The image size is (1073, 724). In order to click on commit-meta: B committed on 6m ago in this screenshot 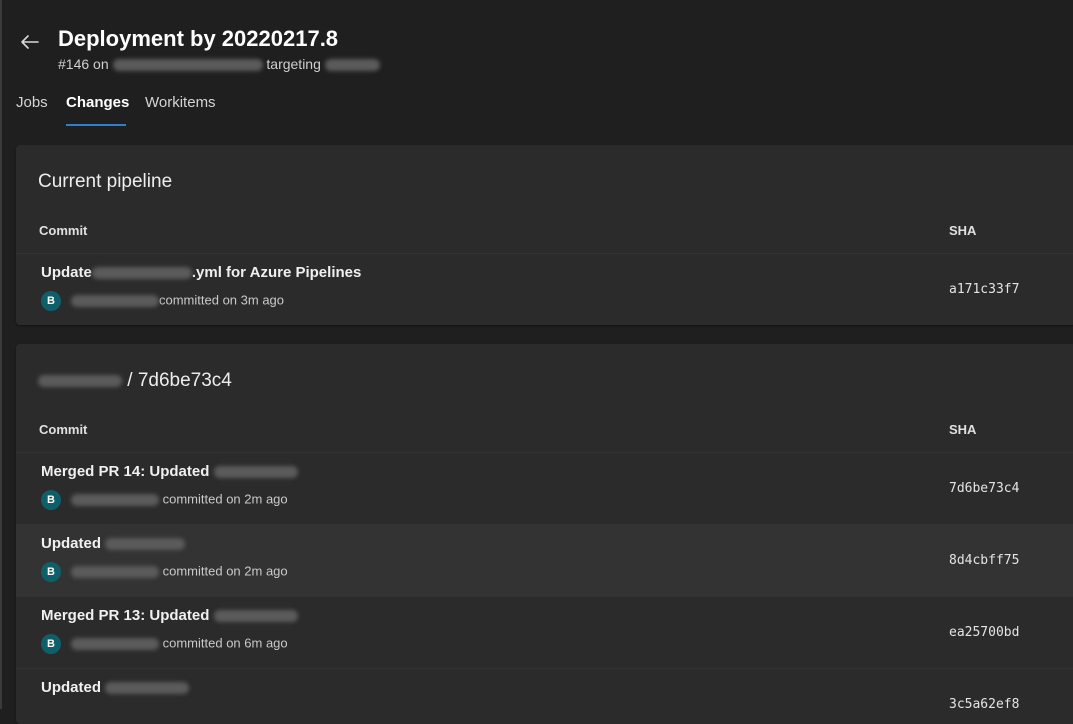, I will do `click(164, 644)`.